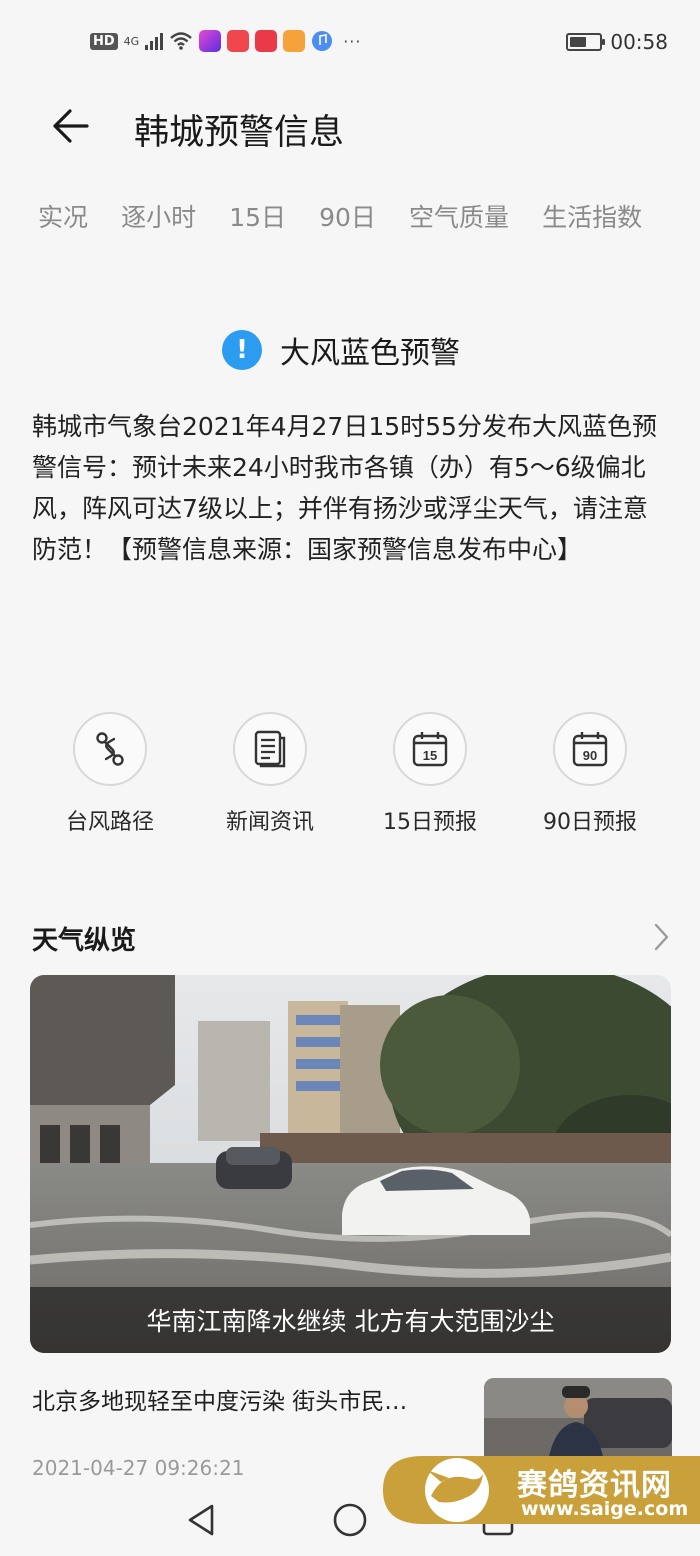  What do you see at coordinates (138, 1468) in the screenshot?
I see `news-item-date: 2021-04-27 09:26:21` at bounding box center [138, 1468].